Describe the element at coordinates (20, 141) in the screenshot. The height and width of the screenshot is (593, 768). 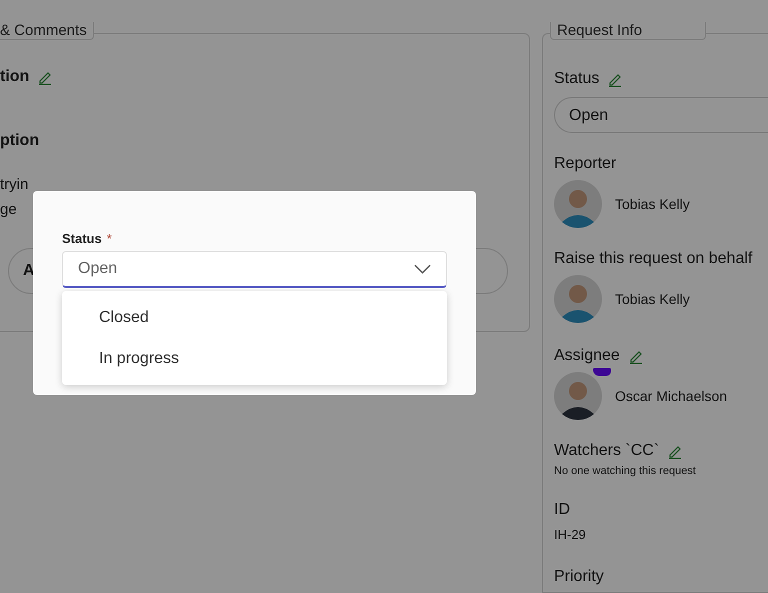
I see `description-label: ption` at that location.